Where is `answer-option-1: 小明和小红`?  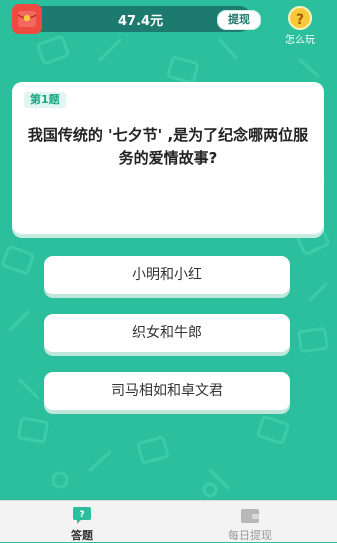
answer-option-1: 小明和小红 is located at coordinates (167, 275).